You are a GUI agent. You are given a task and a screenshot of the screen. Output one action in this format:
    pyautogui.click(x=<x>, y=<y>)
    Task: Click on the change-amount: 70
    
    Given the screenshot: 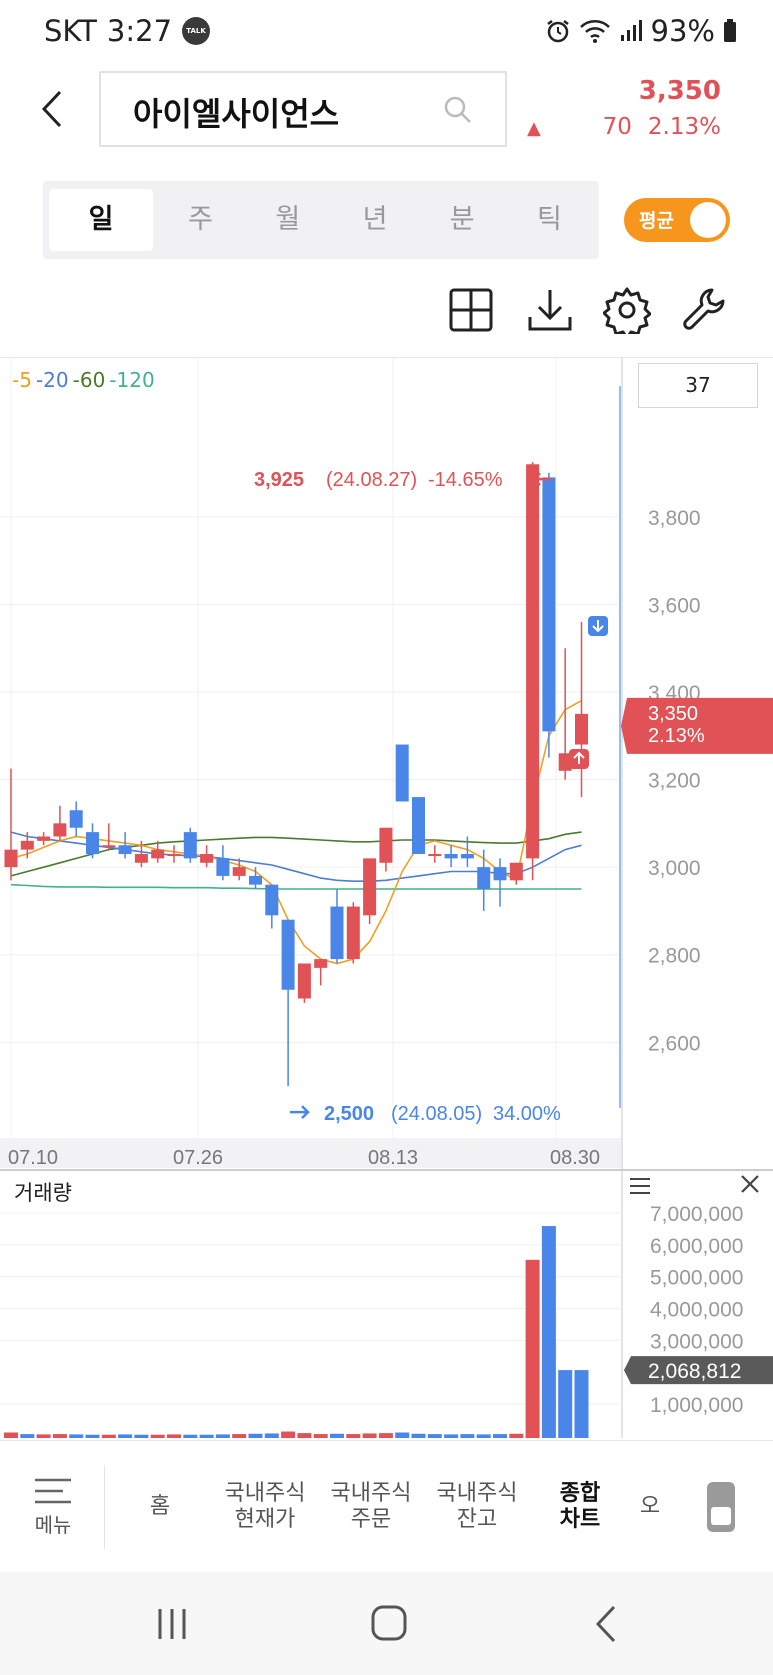 What is the action you would take?
    pyautogui.click(x=617, y=127)
    